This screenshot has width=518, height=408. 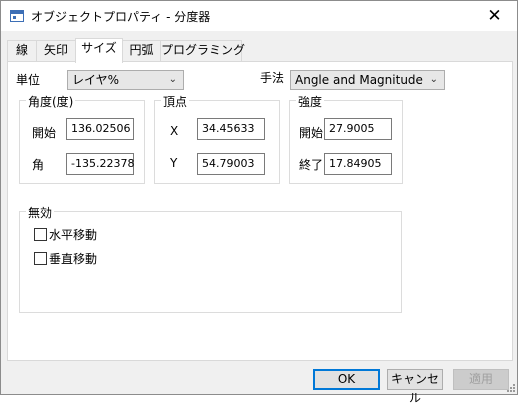 I want to click on vertex-group: 頂点 X 34.45633 Y 54.79003, so click(x=217, y=138).